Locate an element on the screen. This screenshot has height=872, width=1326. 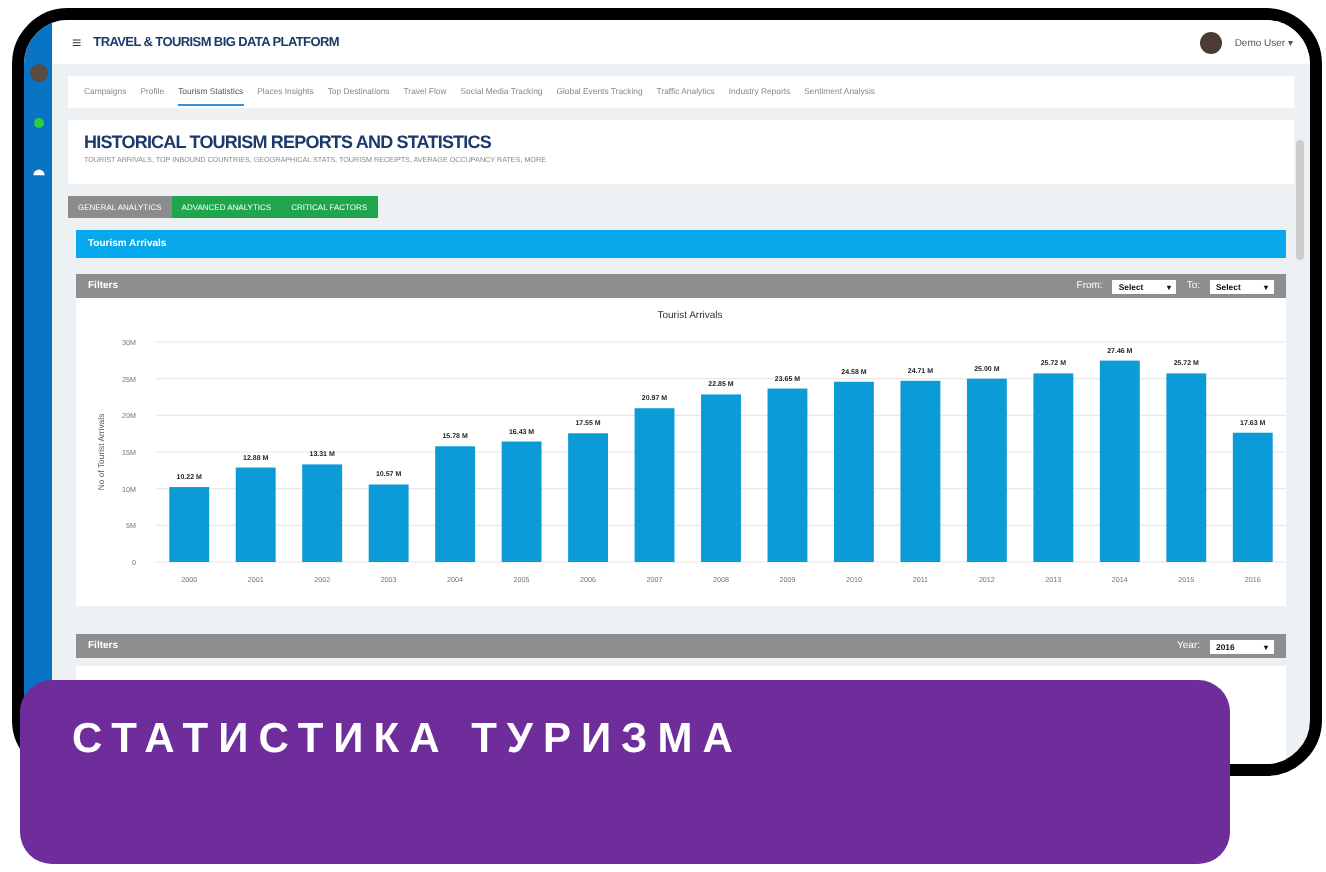
menu-icon: ≡ is located at coordinates (77, 42).